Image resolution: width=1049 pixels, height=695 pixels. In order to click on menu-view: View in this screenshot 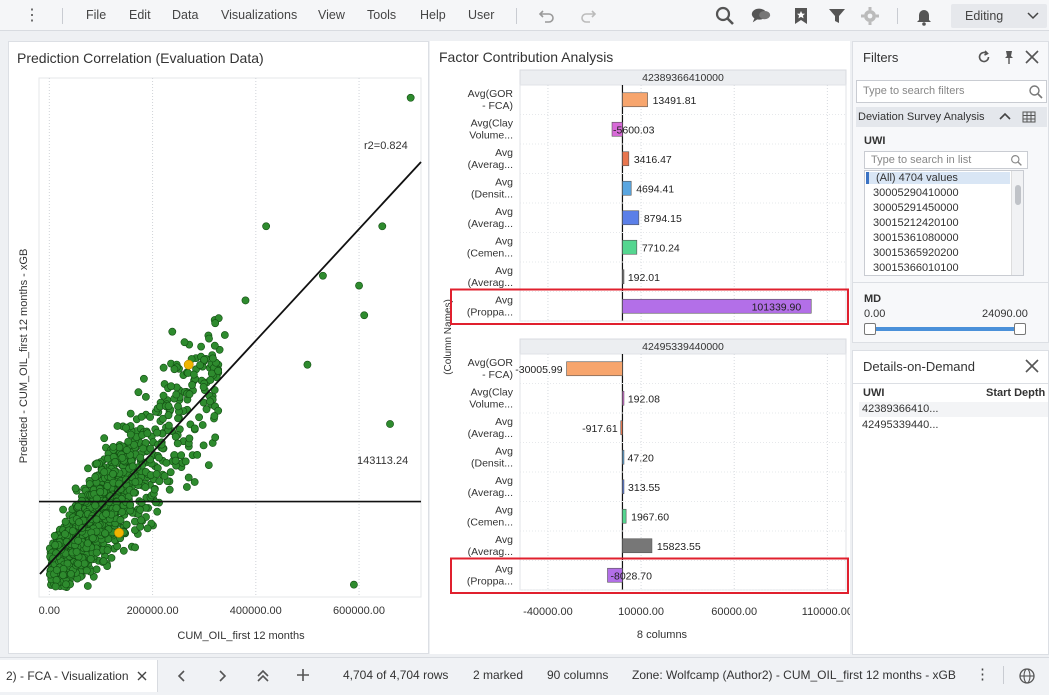, I will do `click(331, 15)`.